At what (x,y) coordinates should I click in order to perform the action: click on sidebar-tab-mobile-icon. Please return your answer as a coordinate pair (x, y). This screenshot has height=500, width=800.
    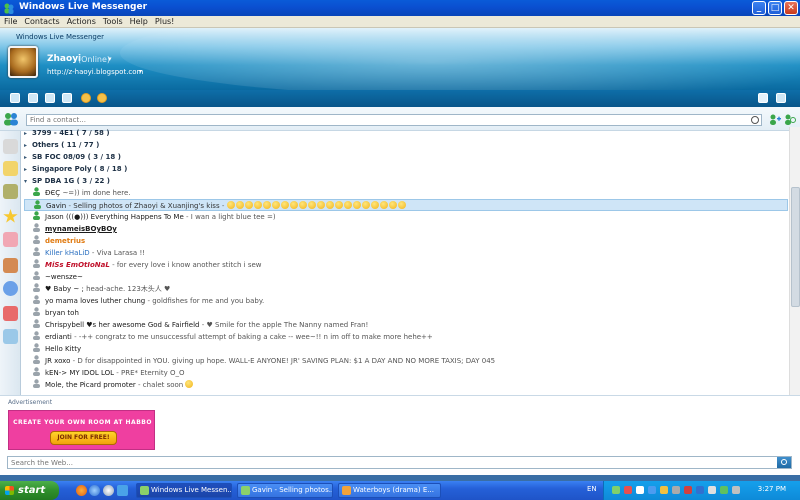
    Looking at the image, I should click on (10, 313).